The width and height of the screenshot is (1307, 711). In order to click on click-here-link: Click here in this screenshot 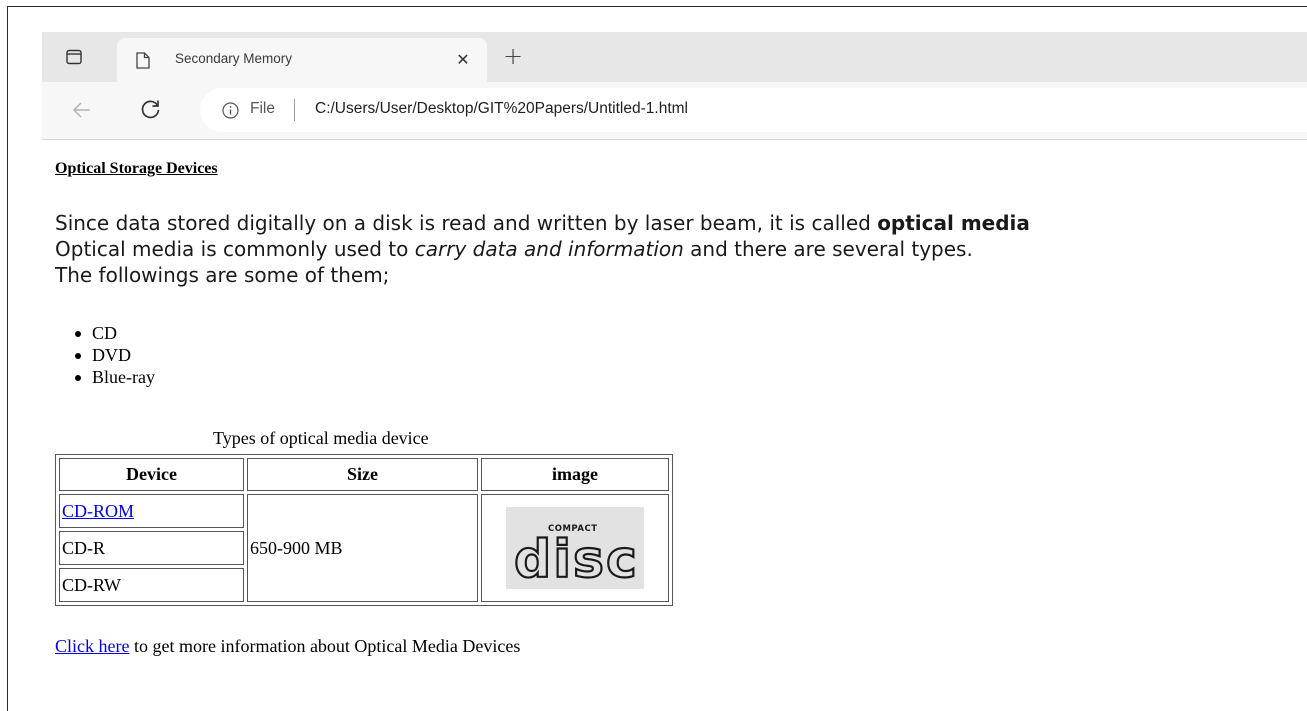, I will do `click(92, 646)`.